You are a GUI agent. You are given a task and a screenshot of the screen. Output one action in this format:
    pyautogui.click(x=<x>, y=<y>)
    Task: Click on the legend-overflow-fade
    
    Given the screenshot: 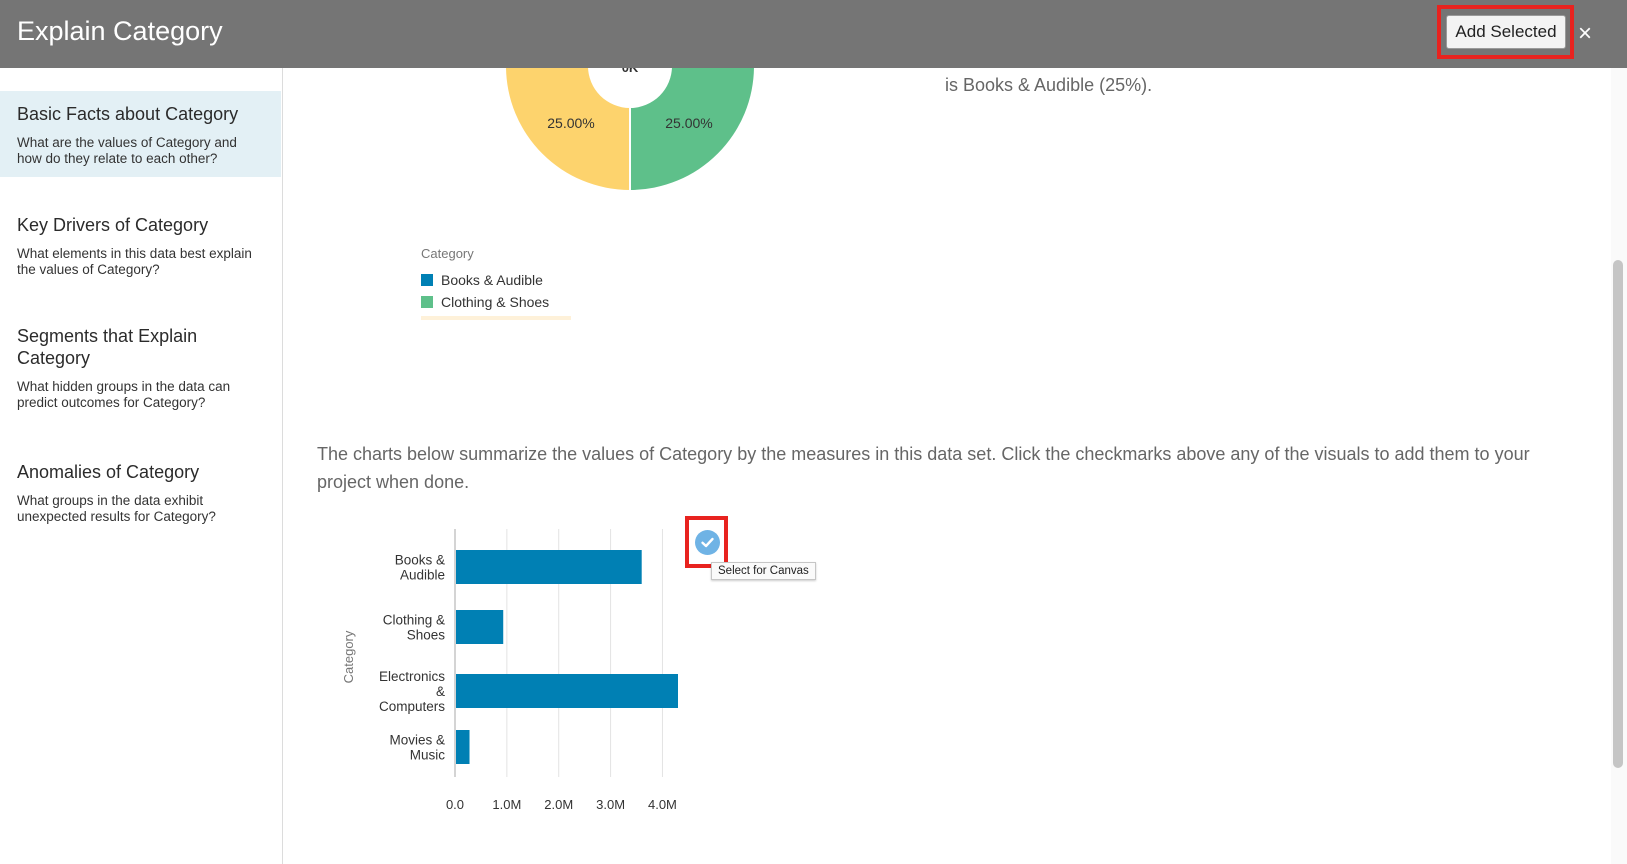 What is the action you would take?
    pyautogui.click(x=496, y=318)
    